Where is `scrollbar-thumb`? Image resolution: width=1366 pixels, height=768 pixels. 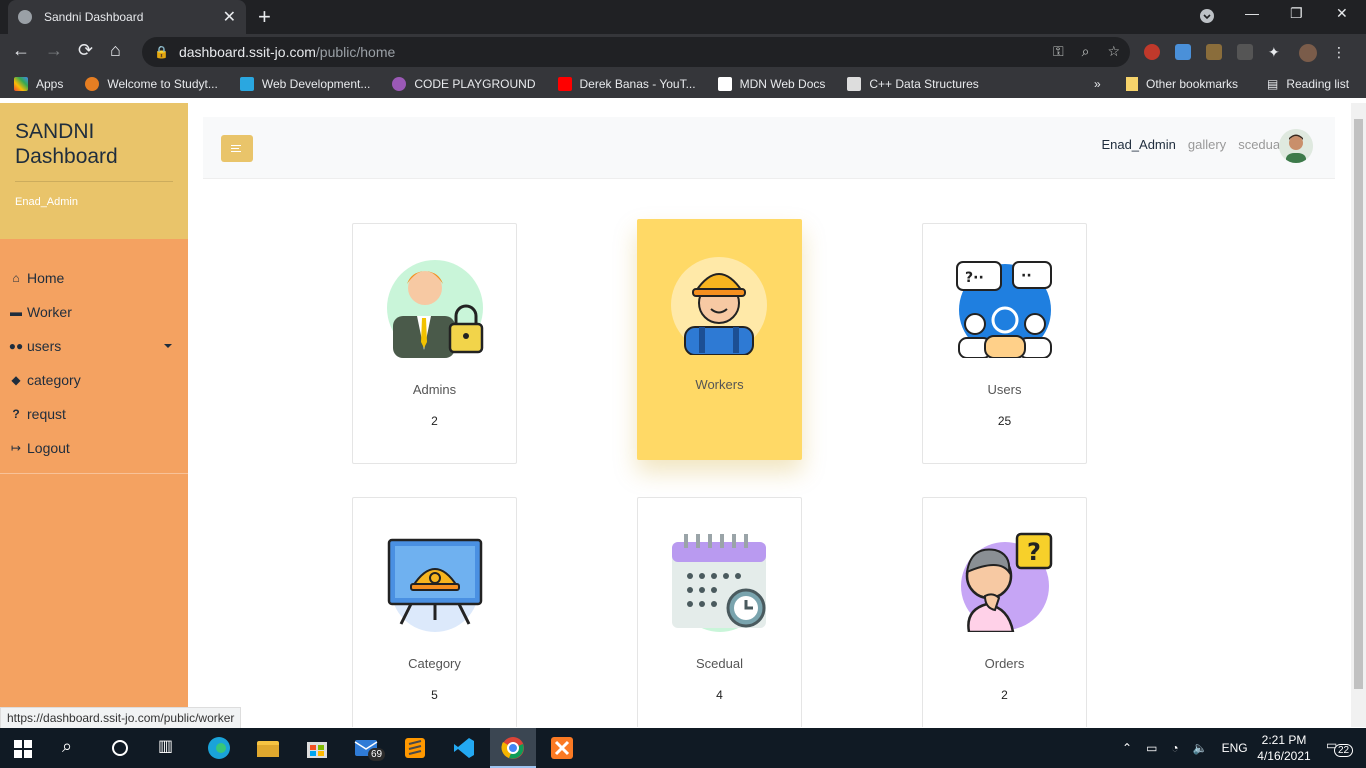
scrollbar-thumb is located at coordinates (1358, 404).